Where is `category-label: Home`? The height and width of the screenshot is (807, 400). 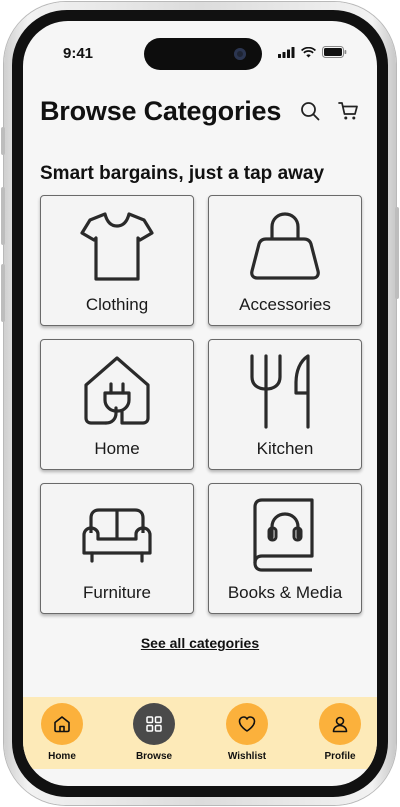
category-label: Home is located at coordinates (117, 448).